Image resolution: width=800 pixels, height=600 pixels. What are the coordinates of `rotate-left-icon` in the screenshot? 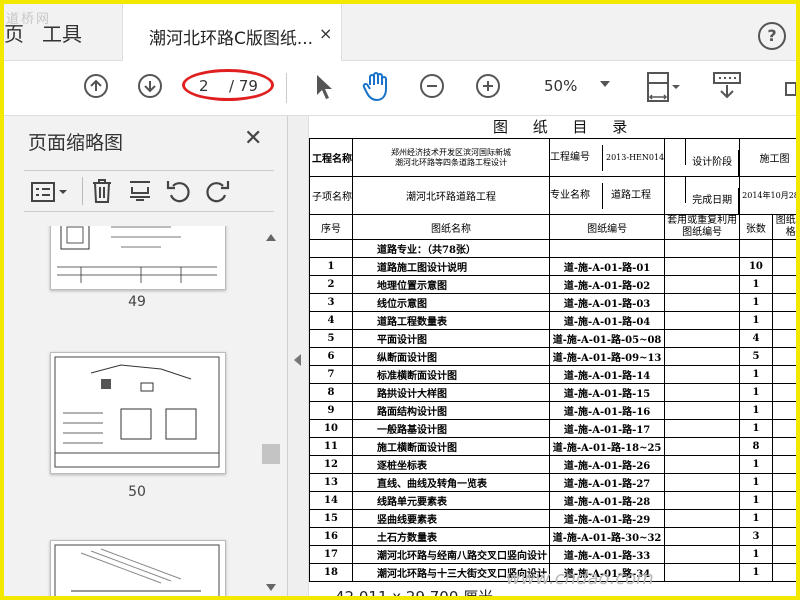 It's located at (179, 191).